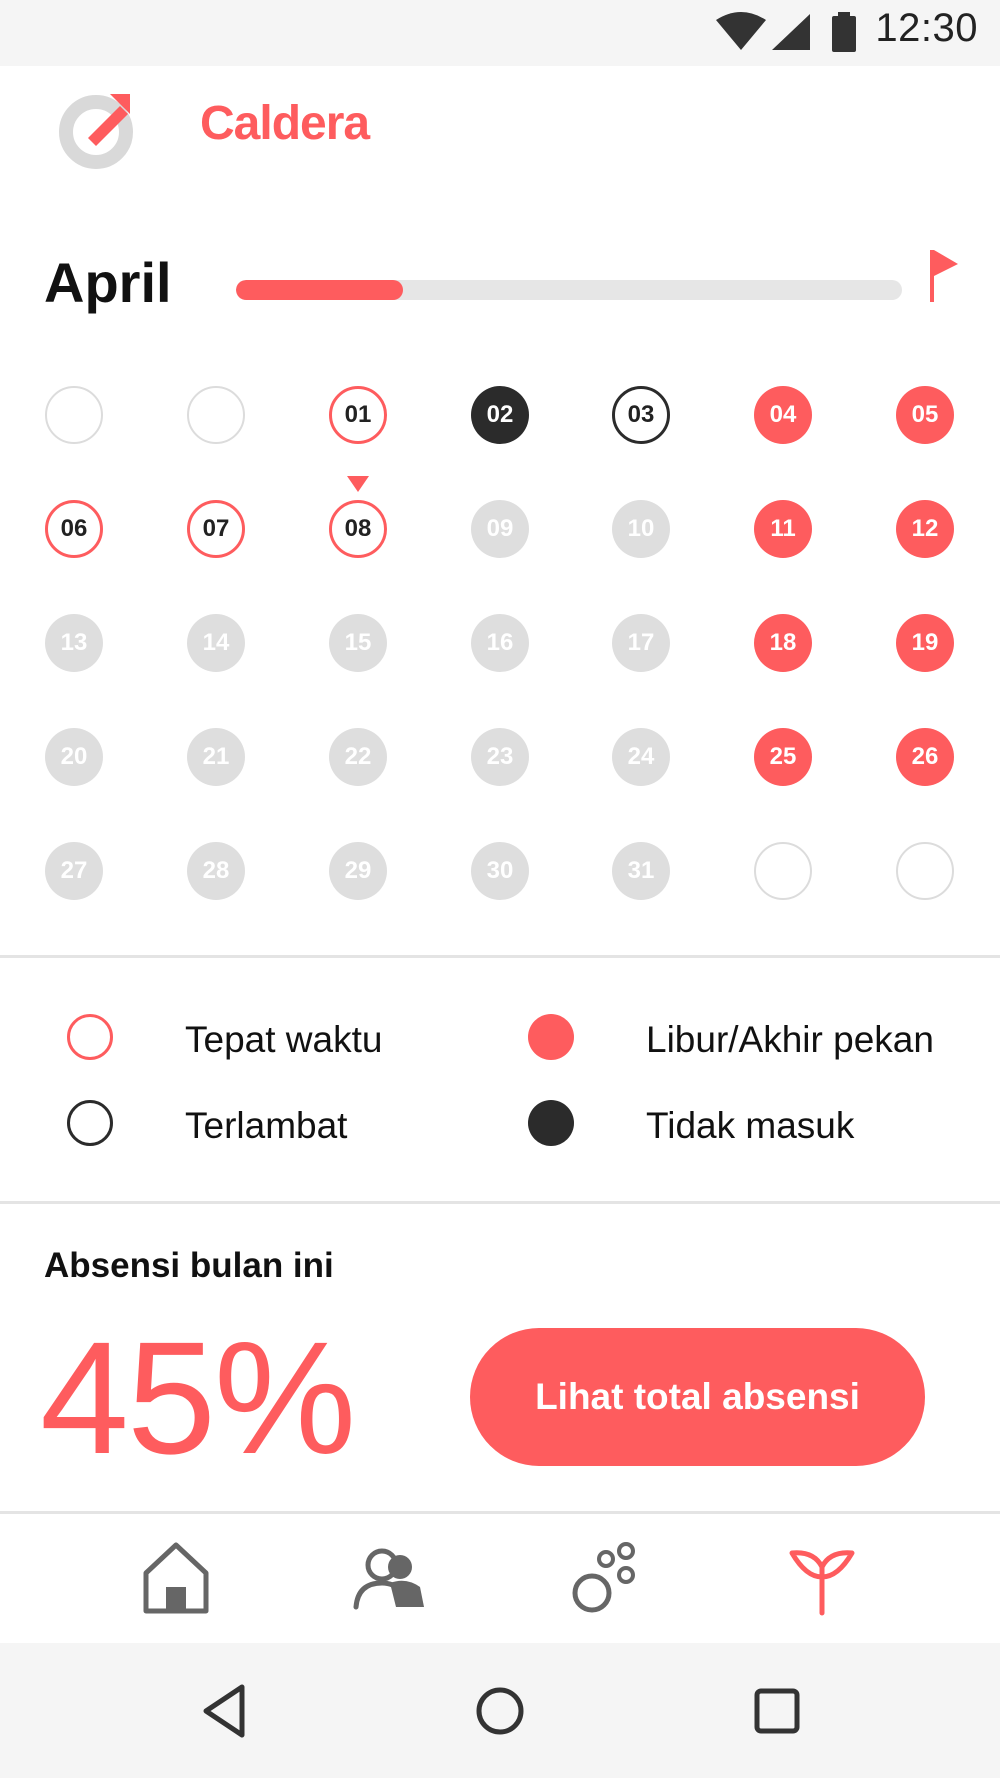 Image resolution: width=1000 pixels, height=1778 pixels. What do you see at coordinates (358, 643) in the screenshot?
I see `calendar-day-15: 15` at bounding box center [358, 643].